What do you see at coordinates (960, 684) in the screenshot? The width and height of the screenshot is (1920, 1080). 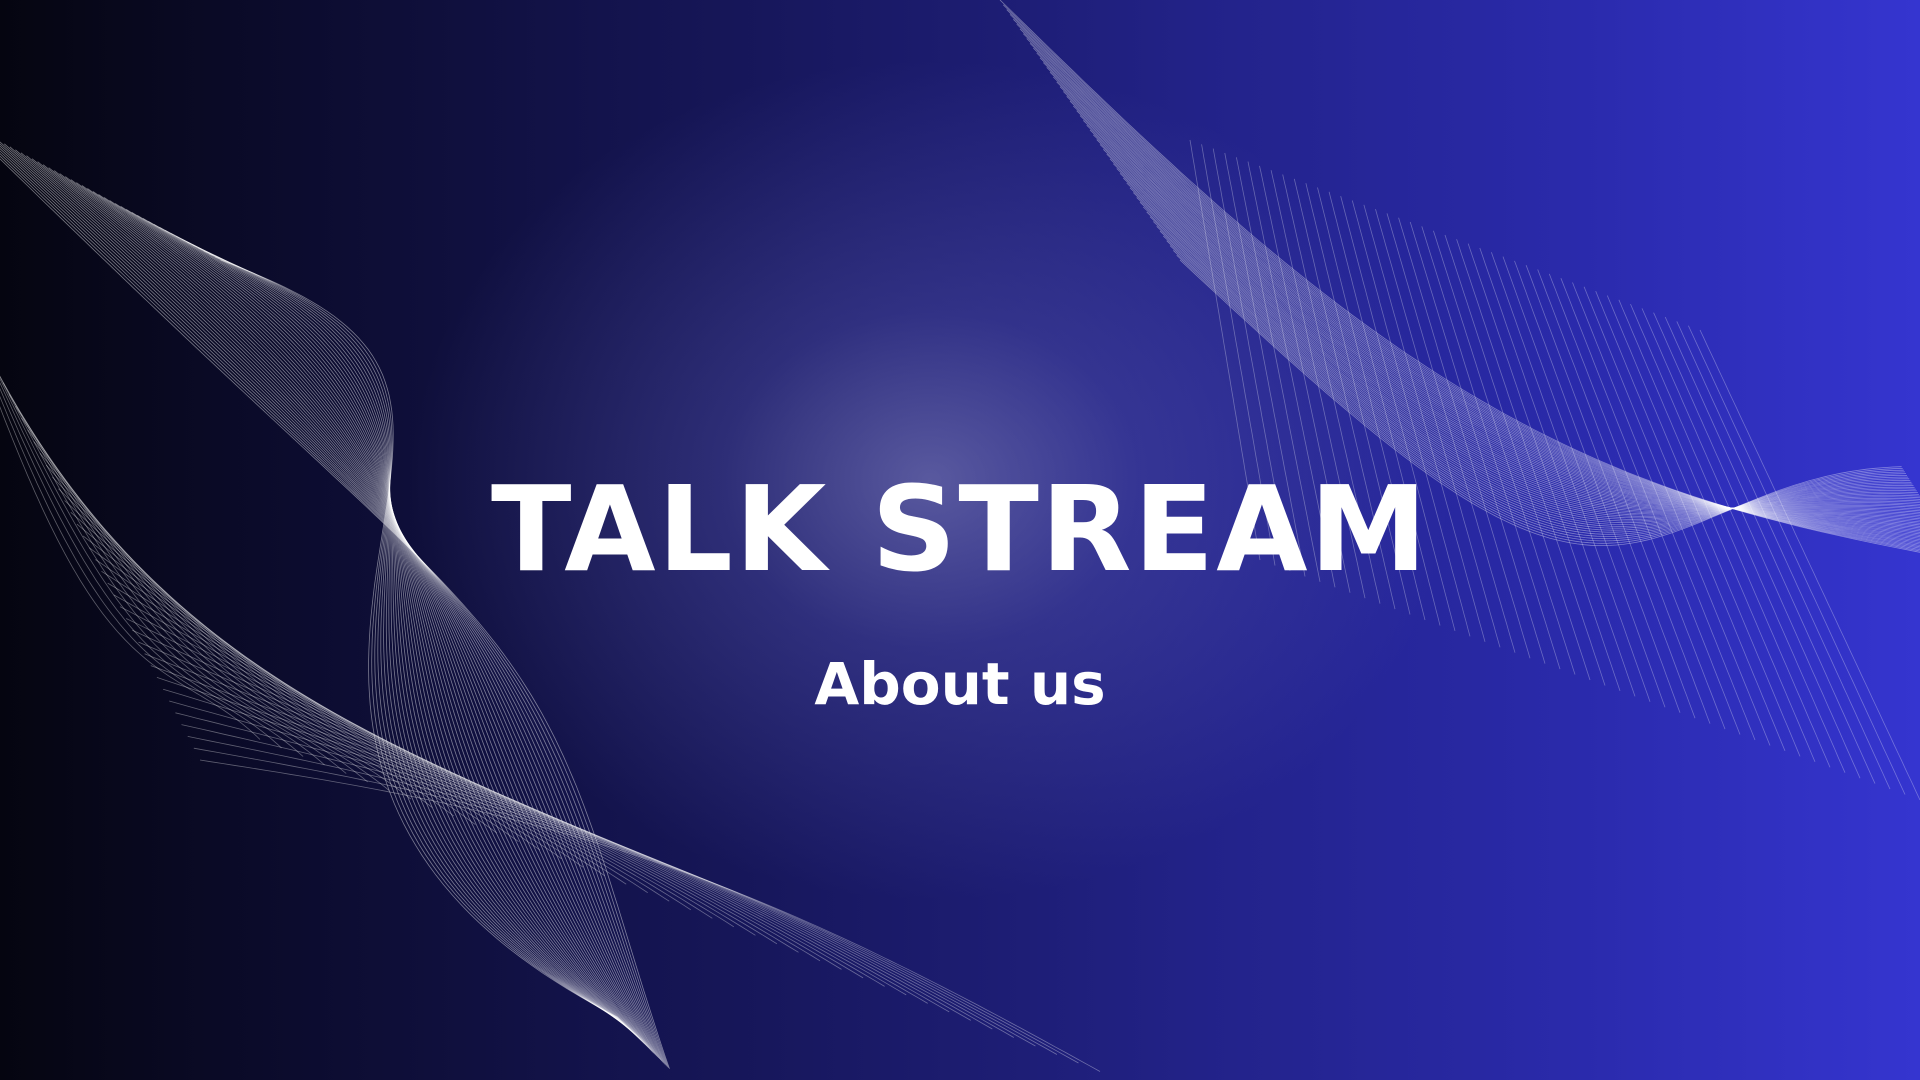 I see `page-subtitle: About us` at bounding box center [960, 684].